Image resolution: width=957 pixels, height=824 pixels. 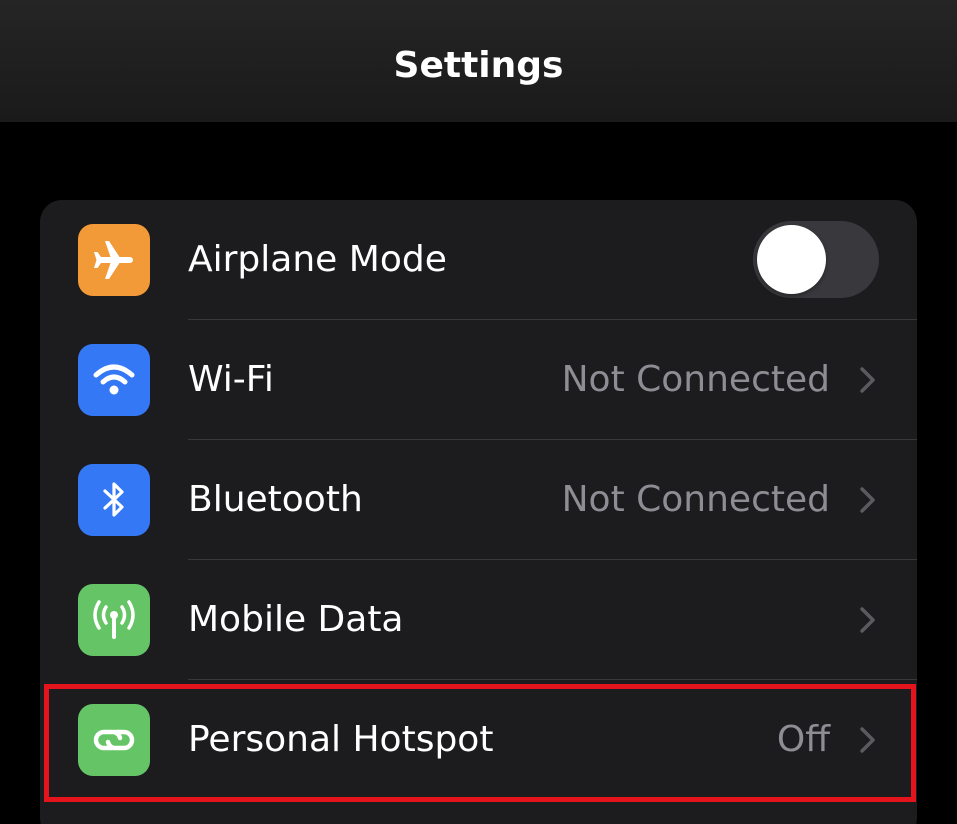 What do you see at coordinates (114, 380) in the screenshot?
I see `wifi-icon` at bounding box center [114, 380].